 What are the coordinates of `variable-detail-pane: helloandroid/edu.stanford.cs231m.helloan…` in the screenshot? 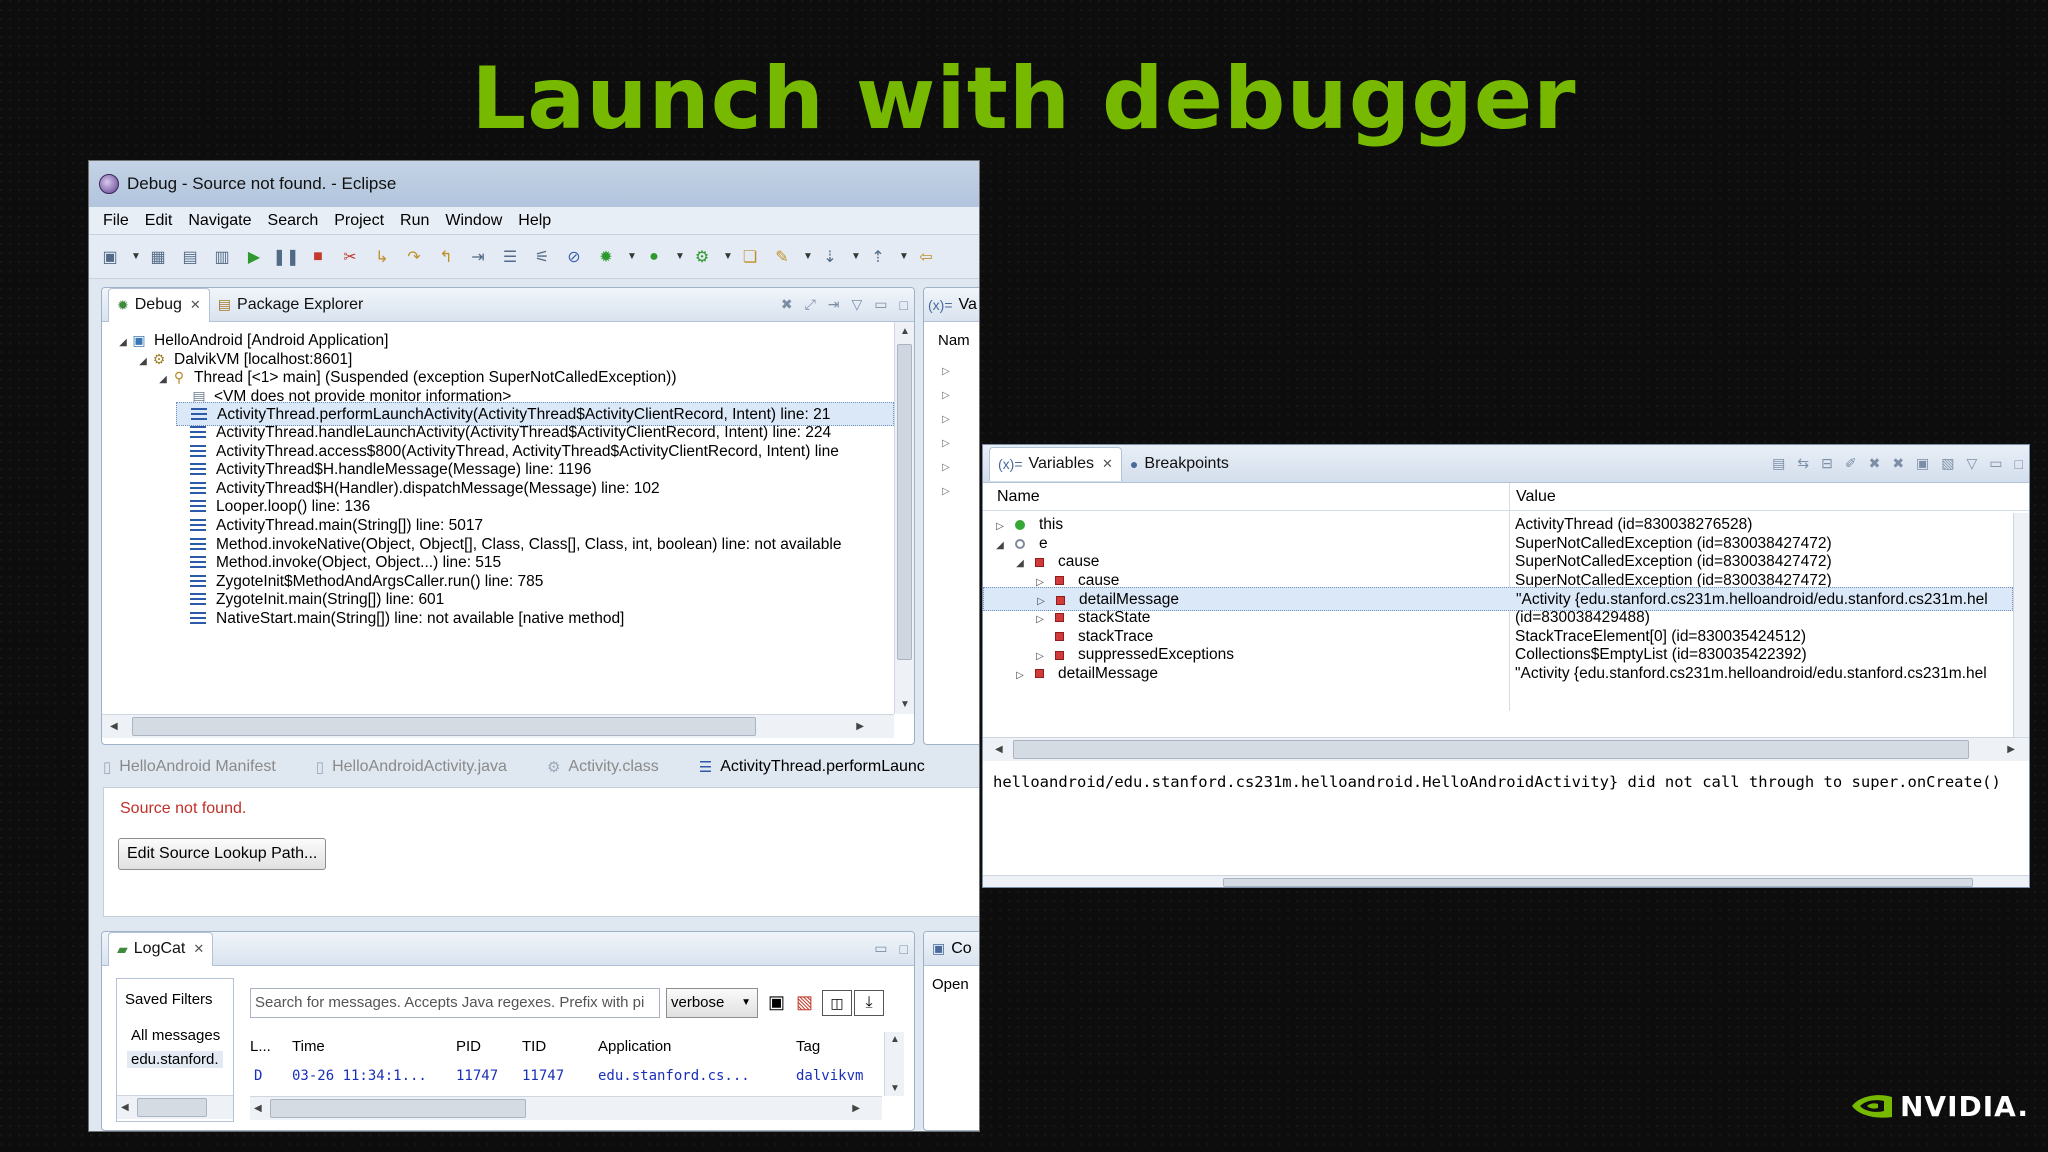 It's located at (1497, 782).